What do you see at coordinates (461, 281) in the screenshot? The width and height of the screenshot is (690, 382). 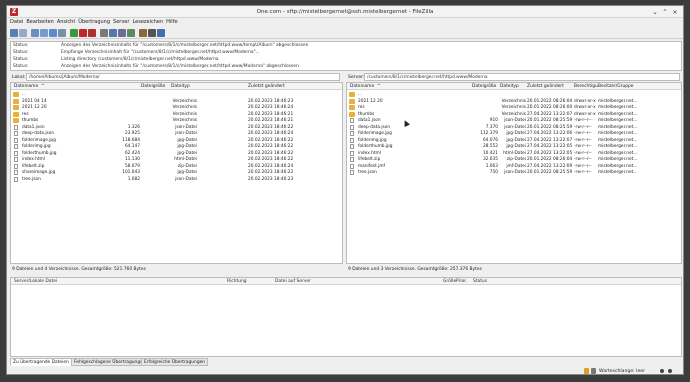 I see `col-priority: Prior.` at bounding box center [461, 281].